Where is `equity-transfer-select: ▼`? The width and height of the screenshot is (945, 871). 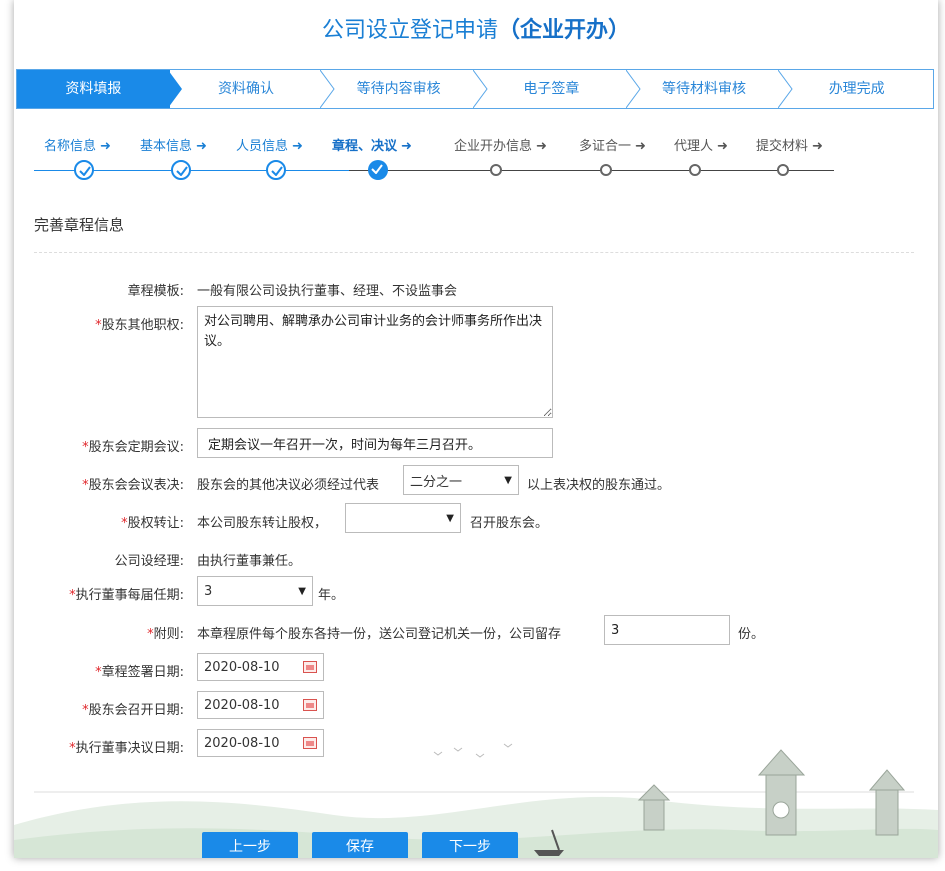 equity-transfer-select: ▼ is located at coordinates (403, 518).